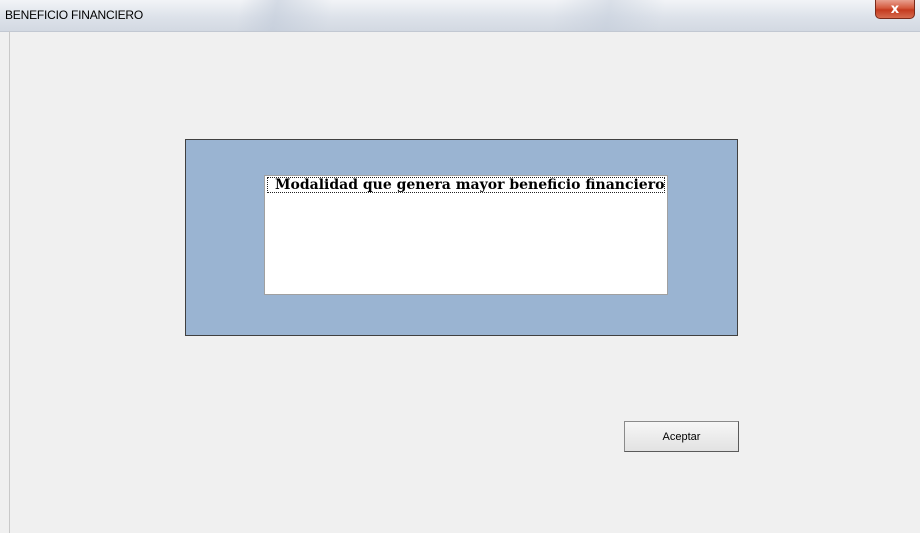  Describe the element at coordinates (74, 15) in the screenshot. I see `window-title: BENEFICIO FINANCIERO` at that location.